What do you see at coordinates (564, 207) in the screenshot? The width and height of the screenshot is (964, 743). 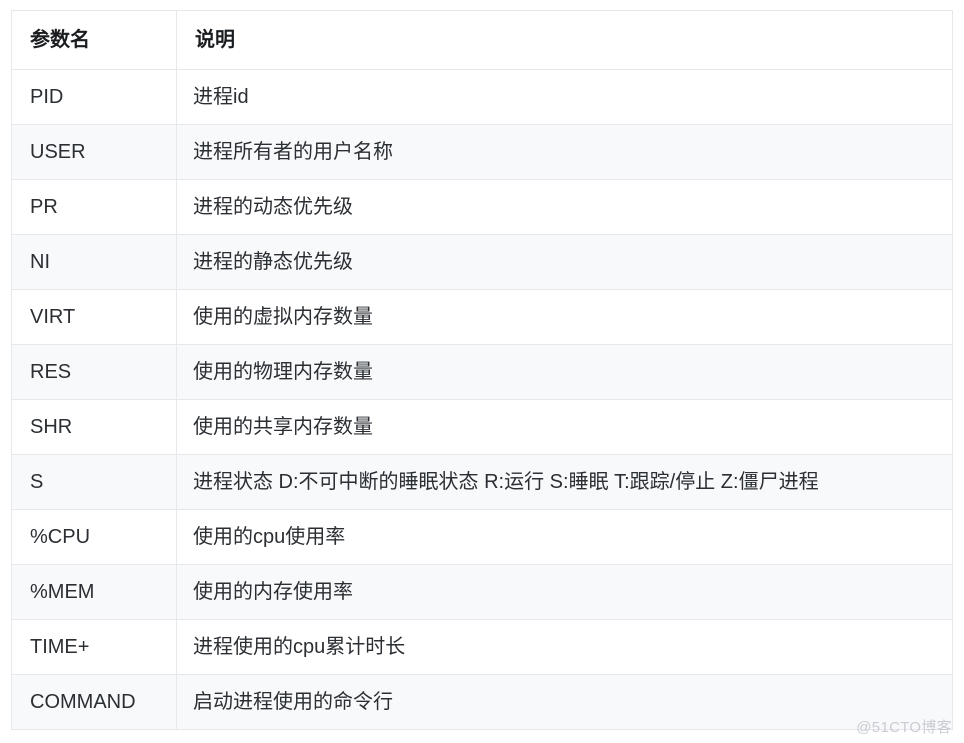 I see `param-description-cell: 进程的动态优先级` at bounding box center [564, 207].